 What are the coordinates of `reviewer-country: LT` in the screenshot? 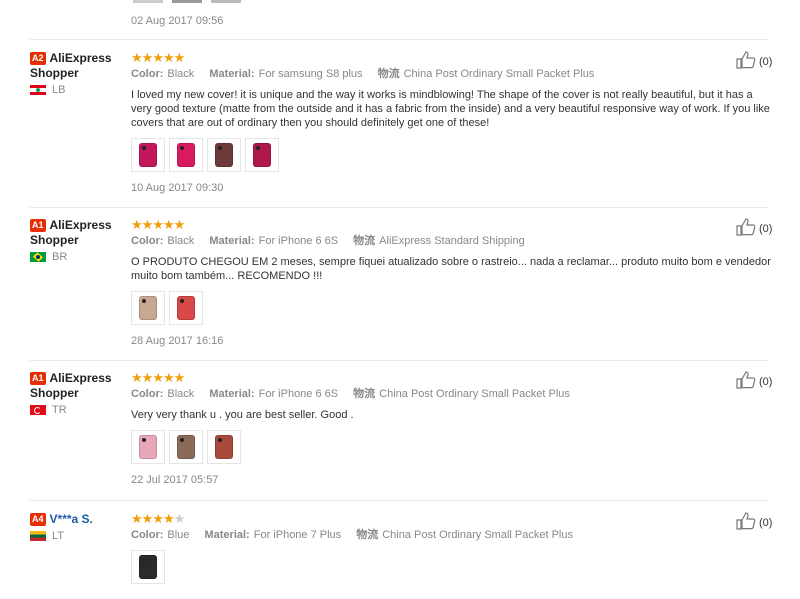 It's located at (77, 536).